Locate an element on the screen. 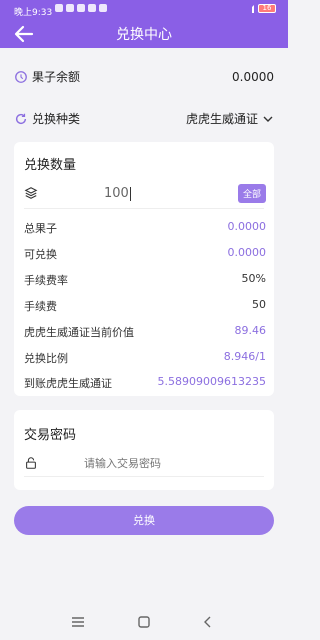 The width and height of the screenshot is (320, 640). exchange-type-select: 兑换种类 虎虎生威通证 is located at coordinates (144, 118).